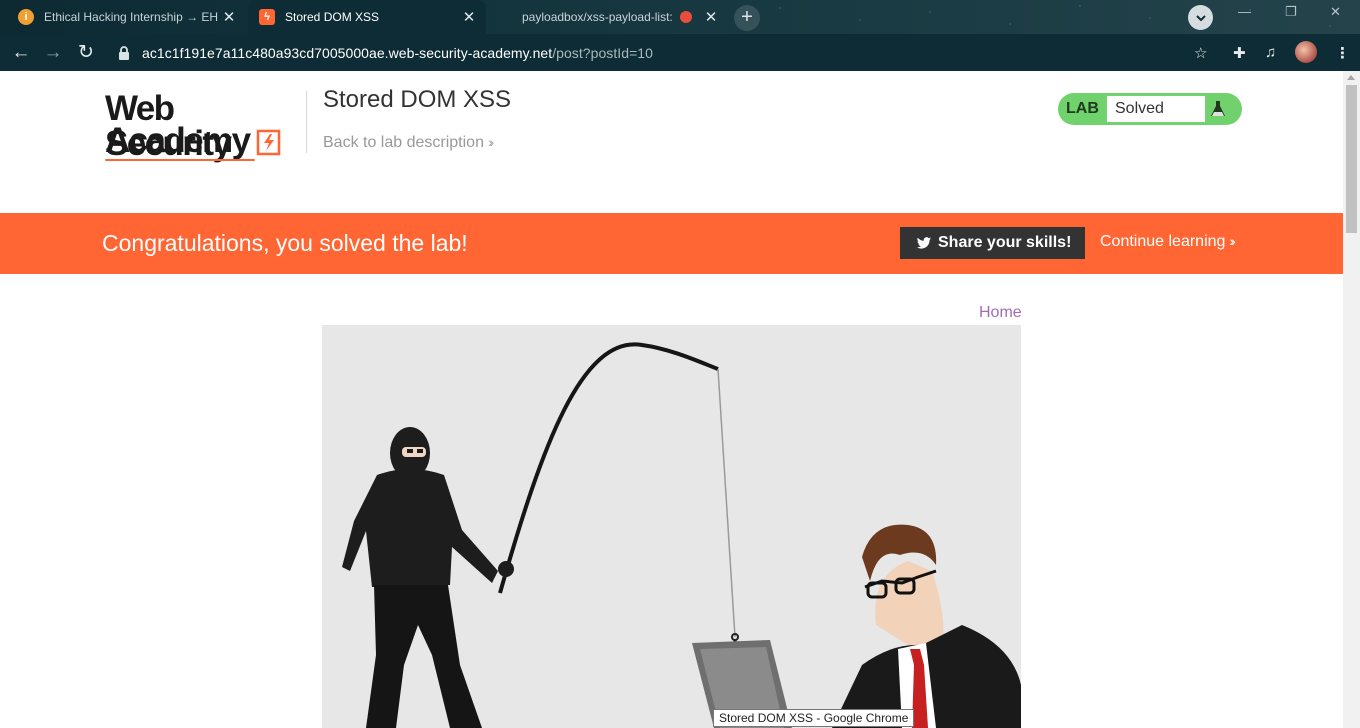 The height and width of the screenshot is (728, 1360). I want to click on chevron-down-icon, so click(1200, 17).